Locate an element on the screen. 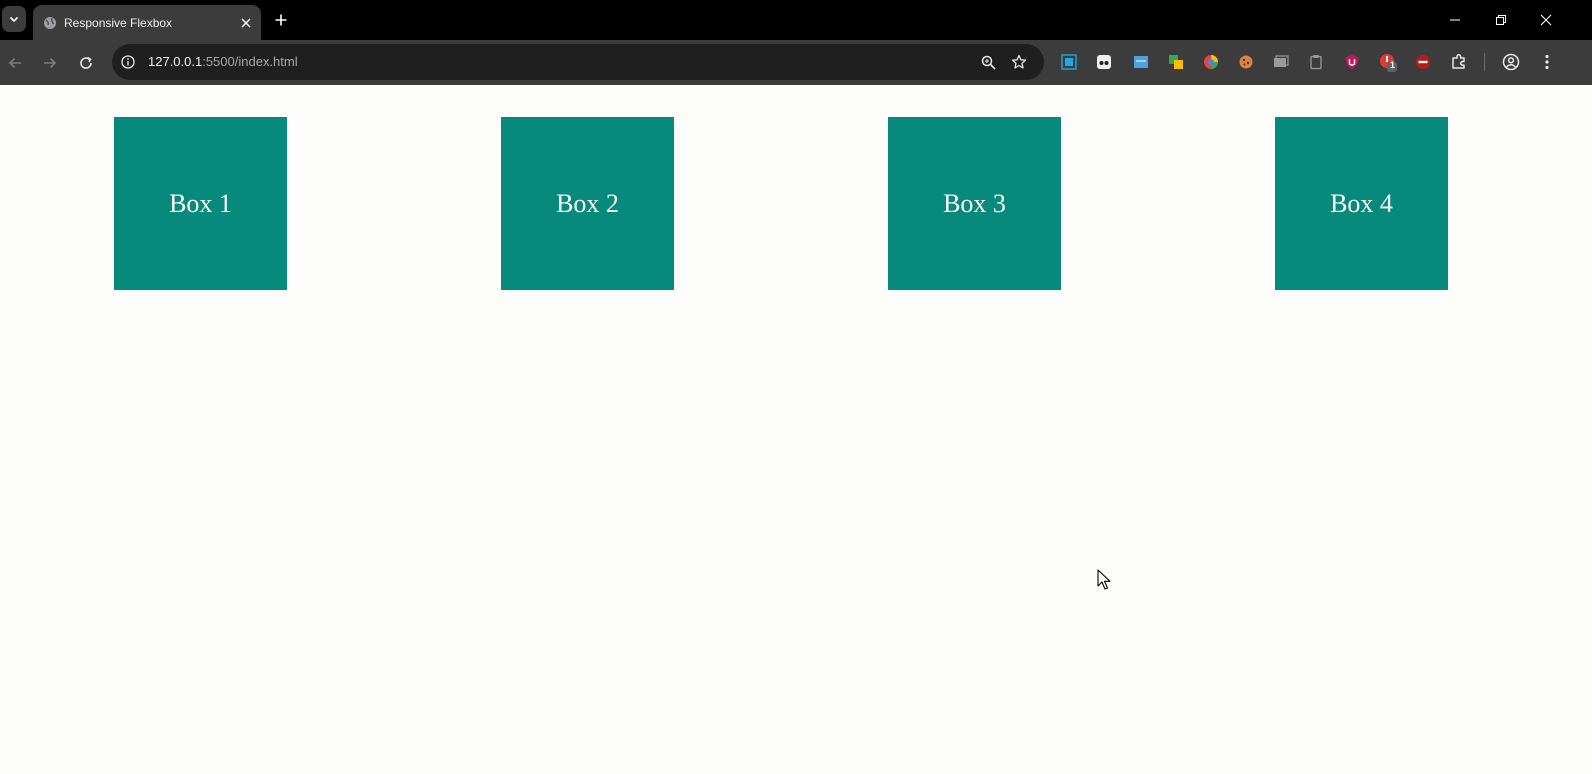 The height and width of the screenshot is (774, 1592). box-2: Box 2 is located at coordinates (587, 203).